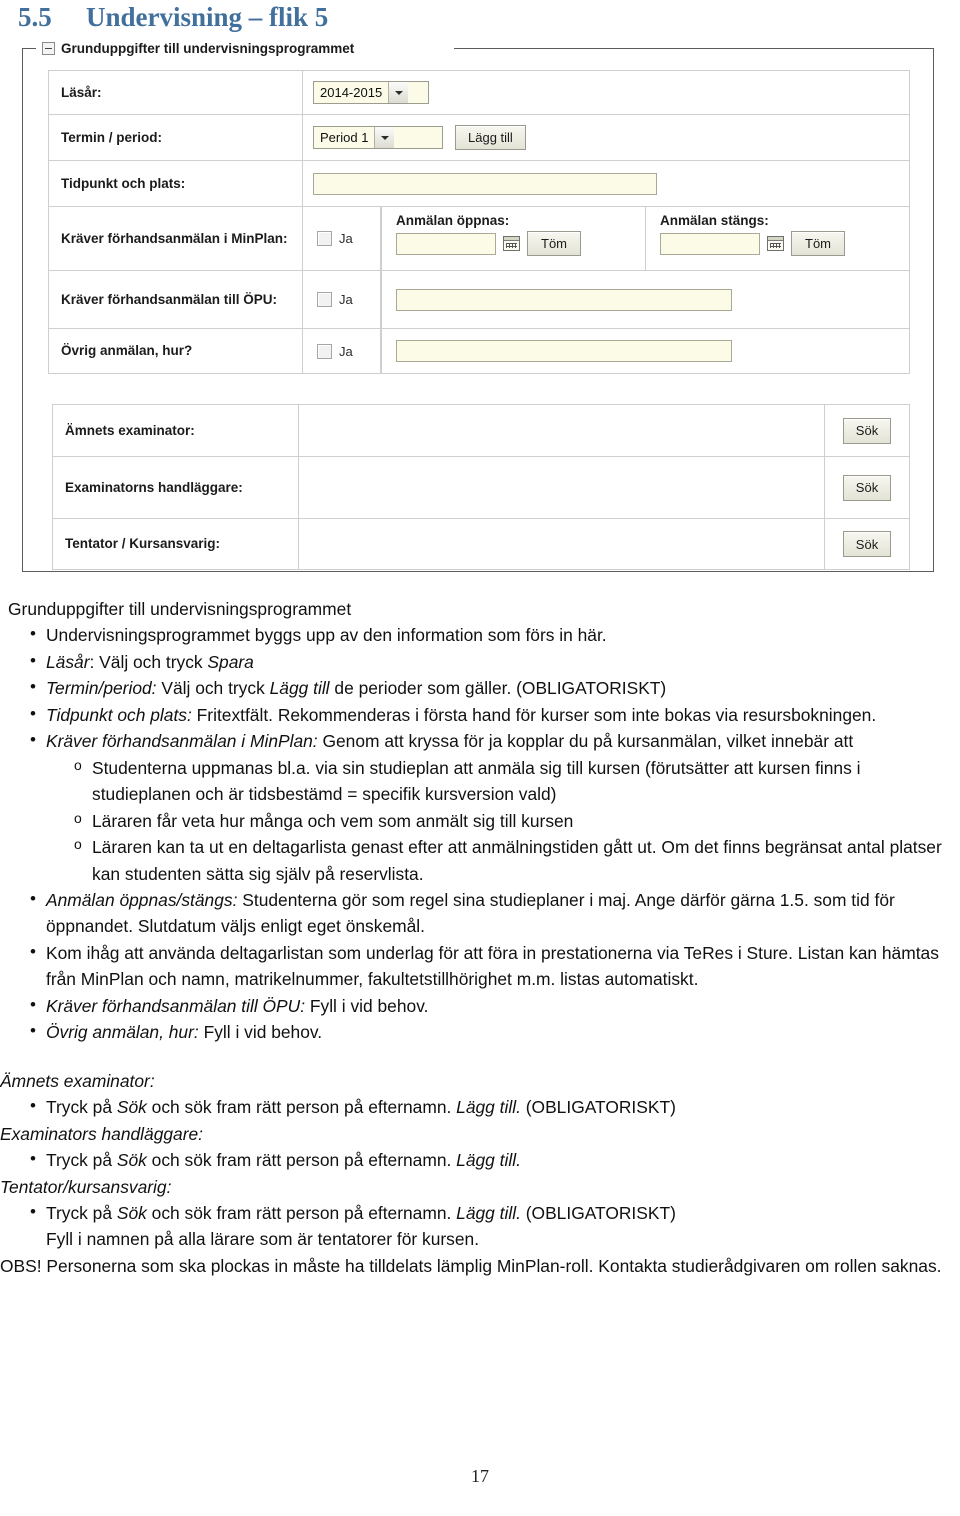  Describe the element at coordinates (176, 299) in the screenshot. I see `label-opu: Kräver förhandsanmälan till ÖPU:` at that location.